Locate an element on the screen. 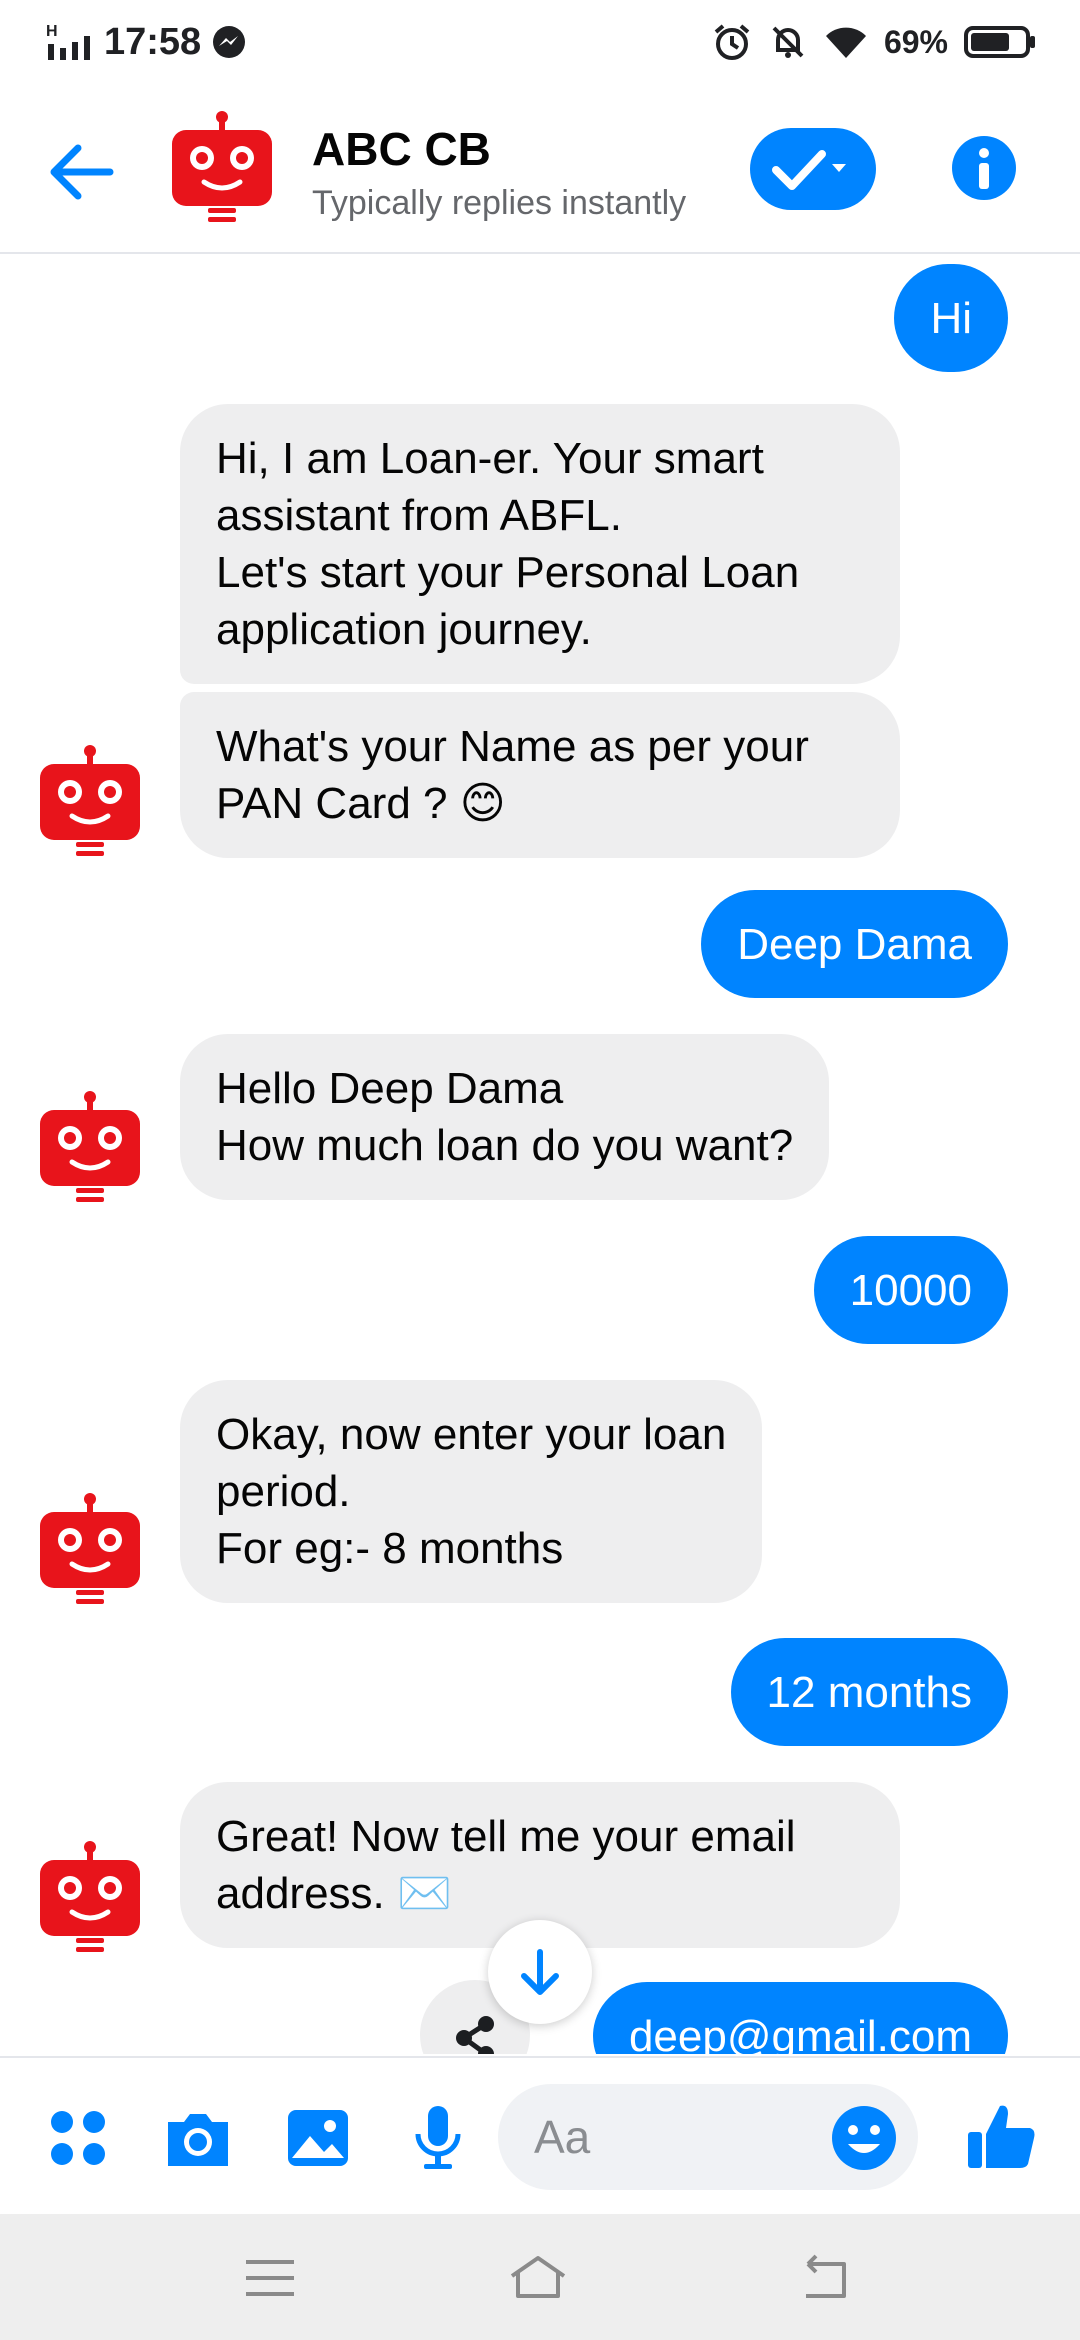  back-icon is located at coordinates (824, 2278).